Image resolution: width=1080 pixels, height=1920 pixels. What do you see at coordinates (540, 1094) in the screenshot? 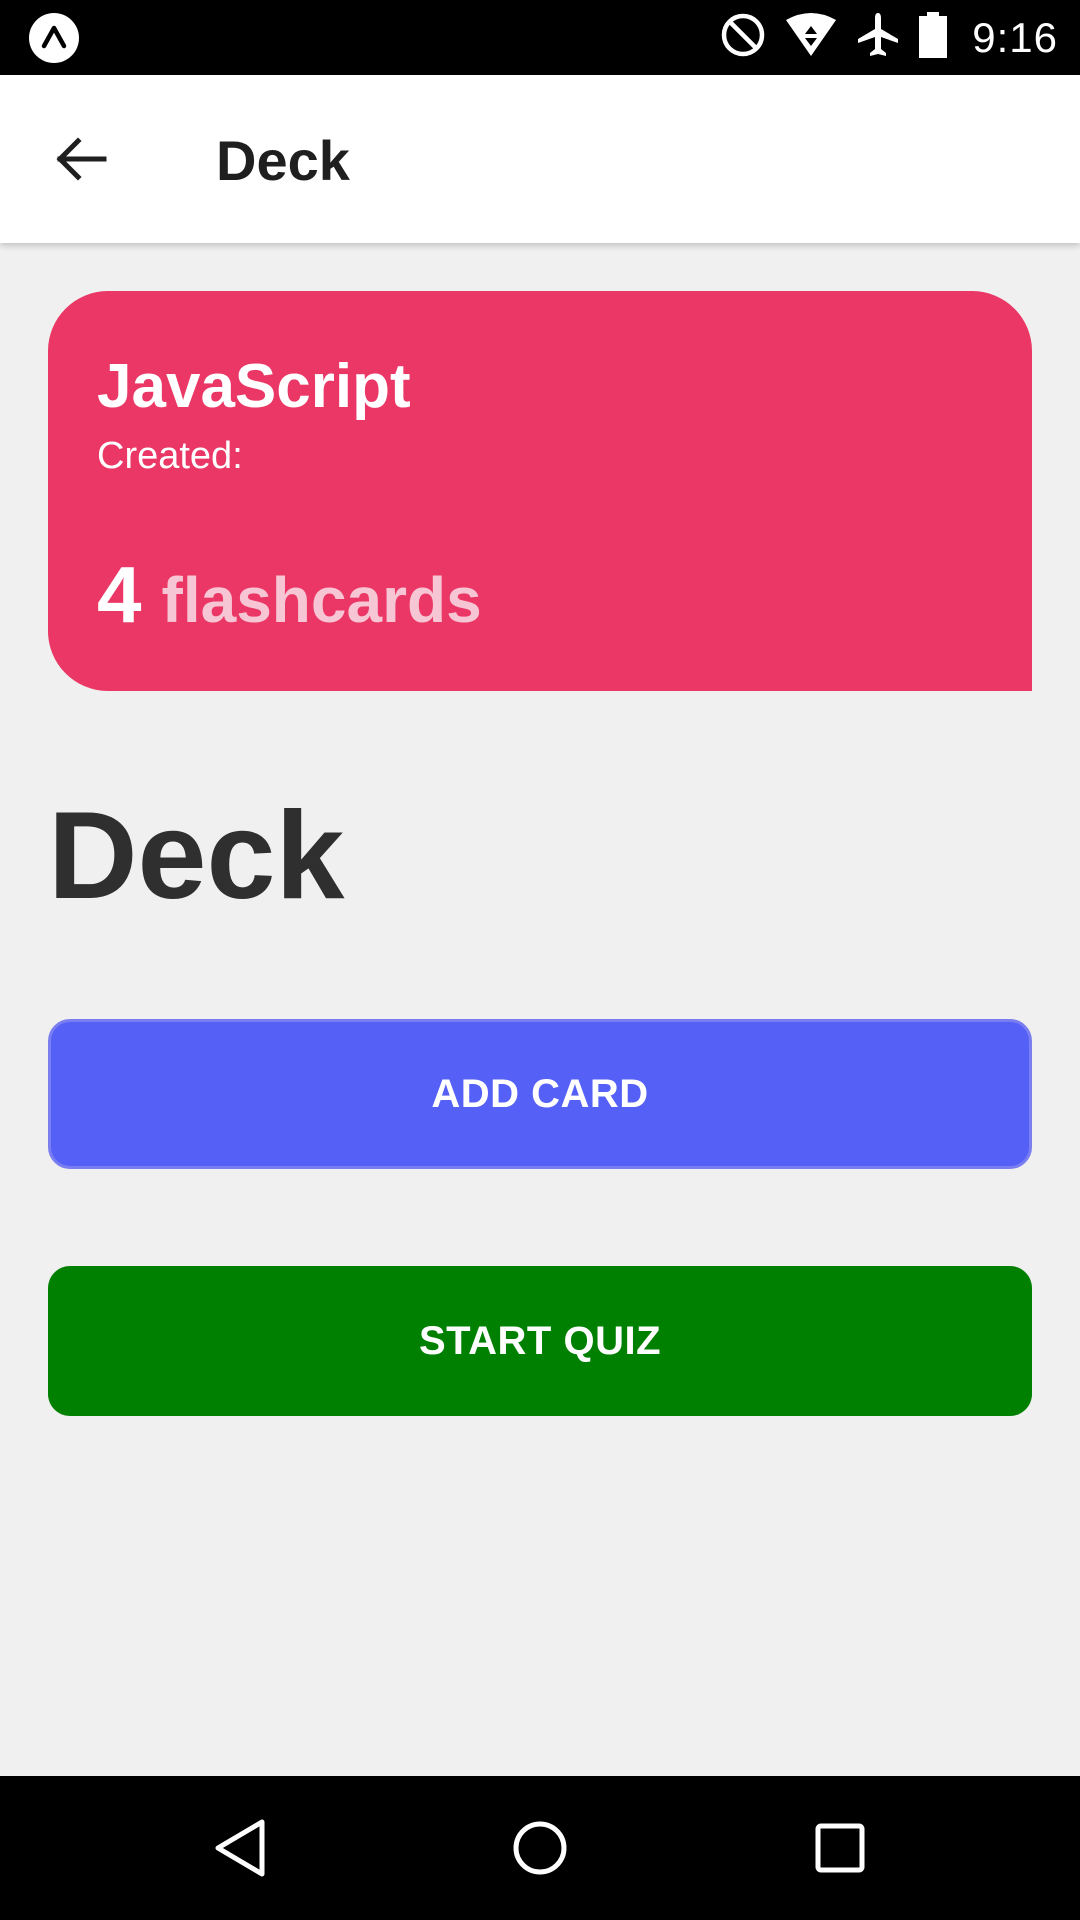
I see `add-card-button: ADD CARD` at bounding box center [540, 1094].